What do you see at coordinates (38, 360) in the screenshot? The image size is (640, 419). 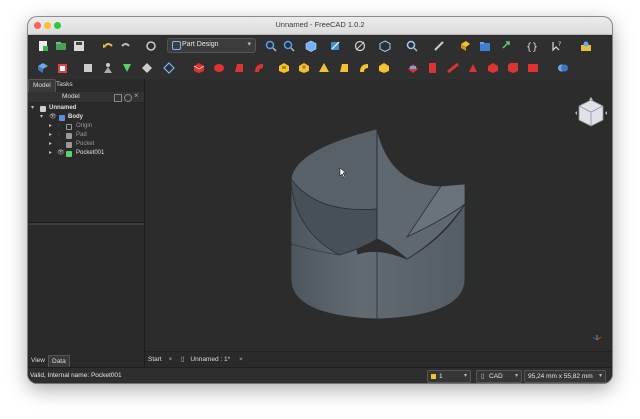 I see `tab-view: View` at bounding box center [38, 360].